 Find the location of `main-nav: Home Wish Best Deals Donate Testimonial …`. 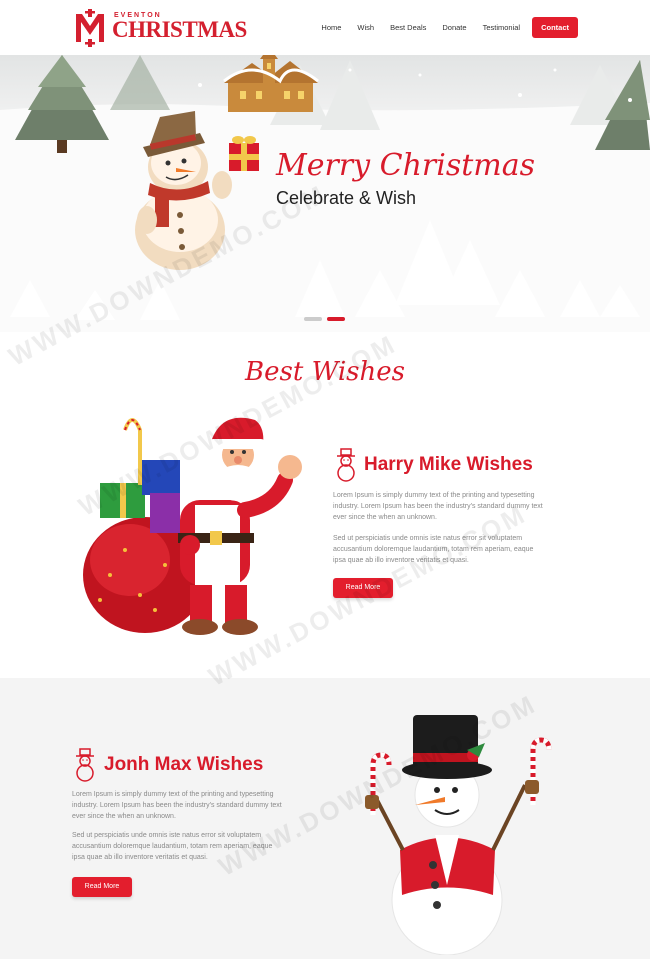

main-nav: Home Wish Best Deals Donate Testimonial … is located at coordinates (445, 27).